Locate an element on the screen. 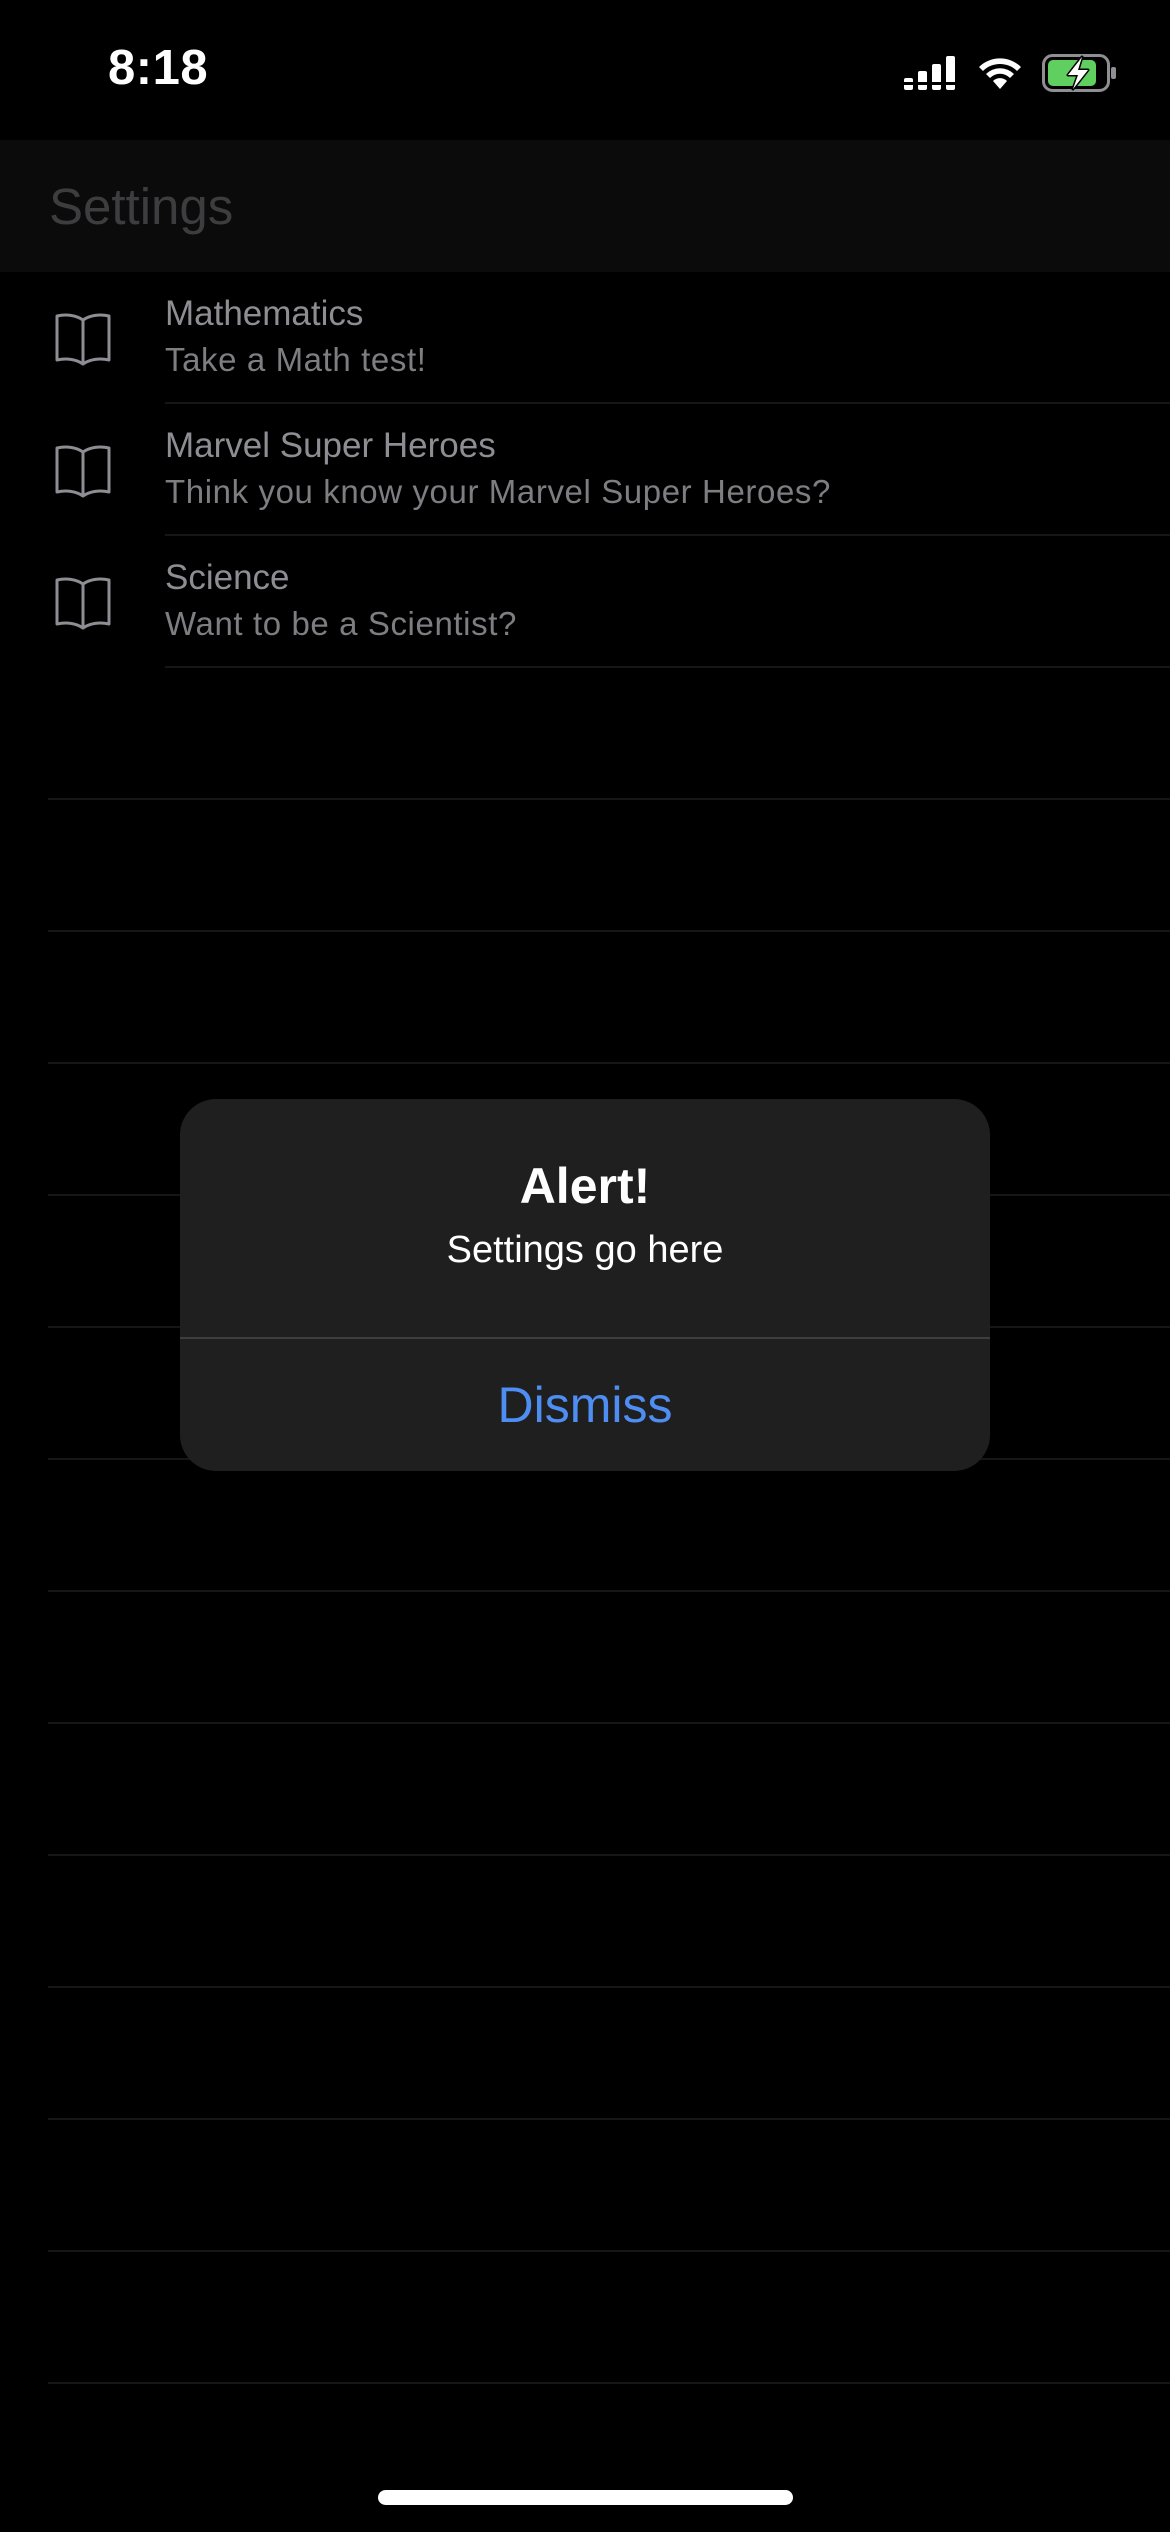 The height and width of the screenshot is (2532, 1170). alert-dialog: Alert! Settings go here Dismiss is located at coordinates (585, 1285).